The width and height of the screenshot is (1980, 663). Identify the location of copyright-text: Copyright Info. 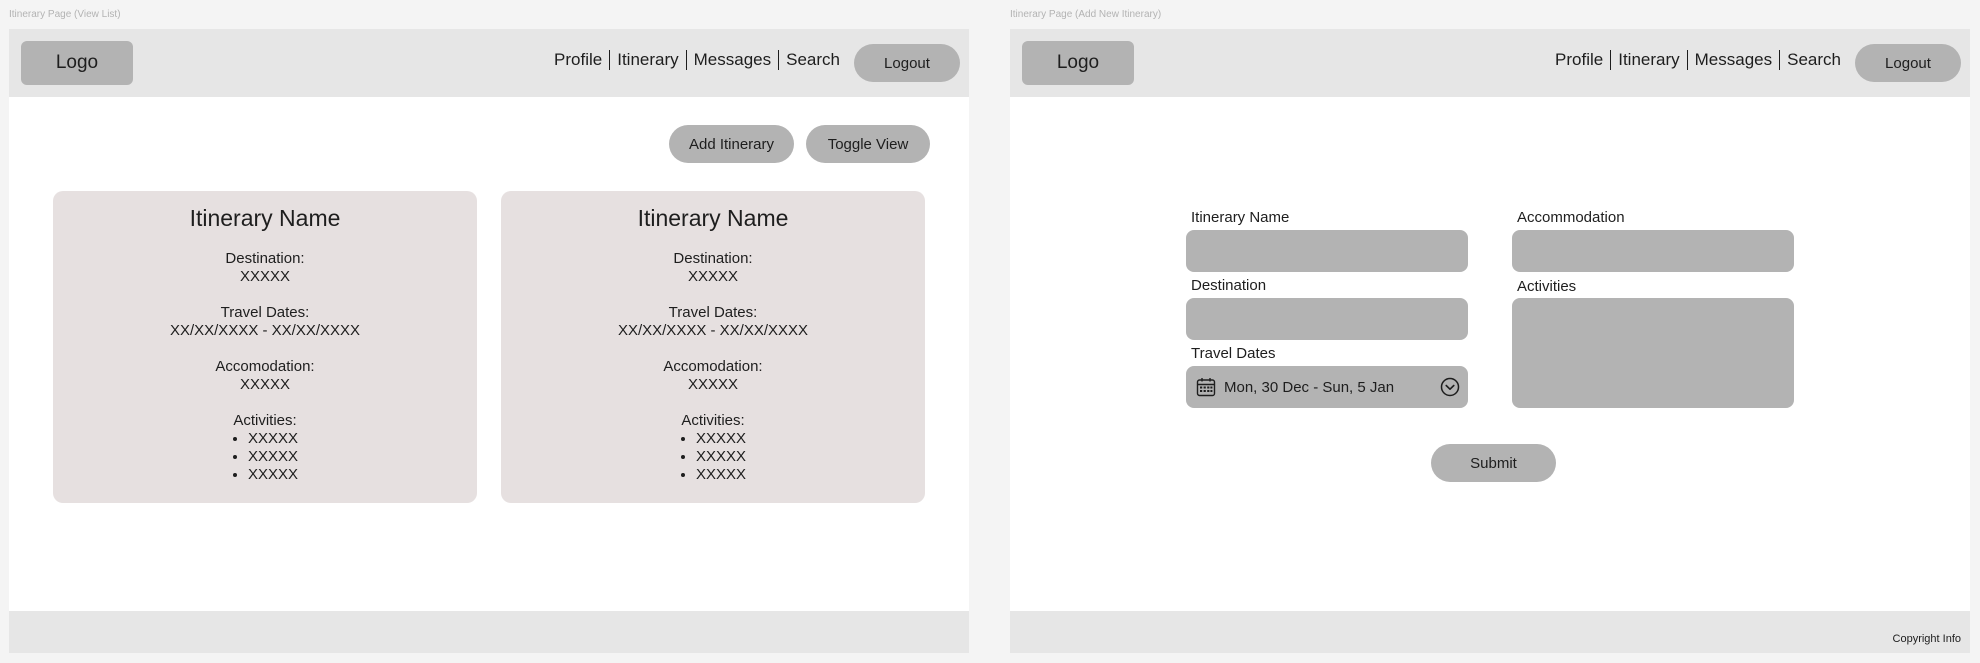
(1926, 639).